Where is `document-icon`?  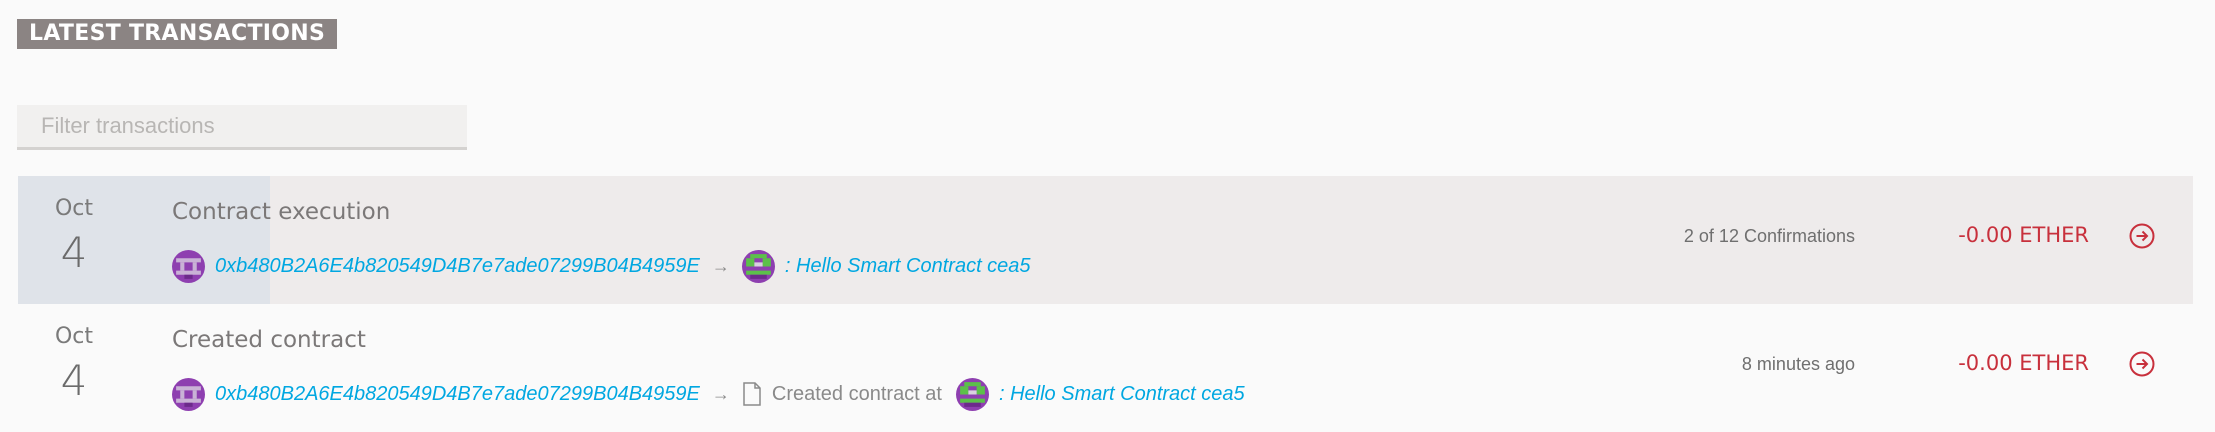 document-icon is located at coordinates (752, 394).